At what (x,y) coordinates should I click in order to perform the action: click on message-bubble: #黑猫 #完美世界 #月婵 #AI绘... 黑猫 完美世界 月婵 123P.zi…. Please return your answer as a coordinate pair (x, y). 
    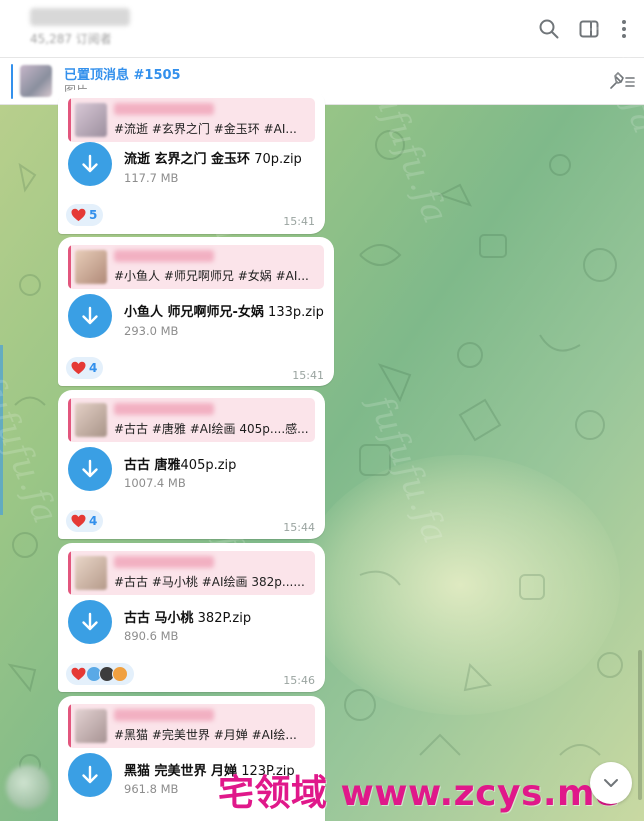
    Looking at the image, I should click on (191, 758).